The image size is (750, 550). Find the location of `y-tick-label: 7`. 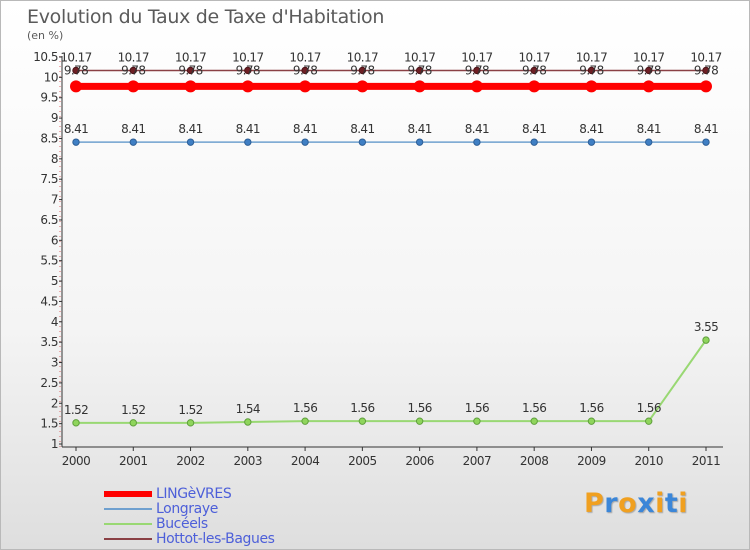

y-tick-label: 7 is located at coordinates (54, 200).